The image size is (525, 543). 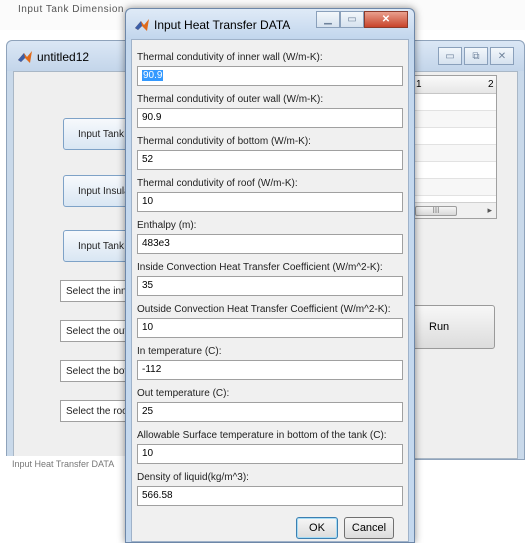 What do you see at coordinates (491, 84) in the screenshot?
I see `table-column-header: 2` at bounding box center [491, 84].